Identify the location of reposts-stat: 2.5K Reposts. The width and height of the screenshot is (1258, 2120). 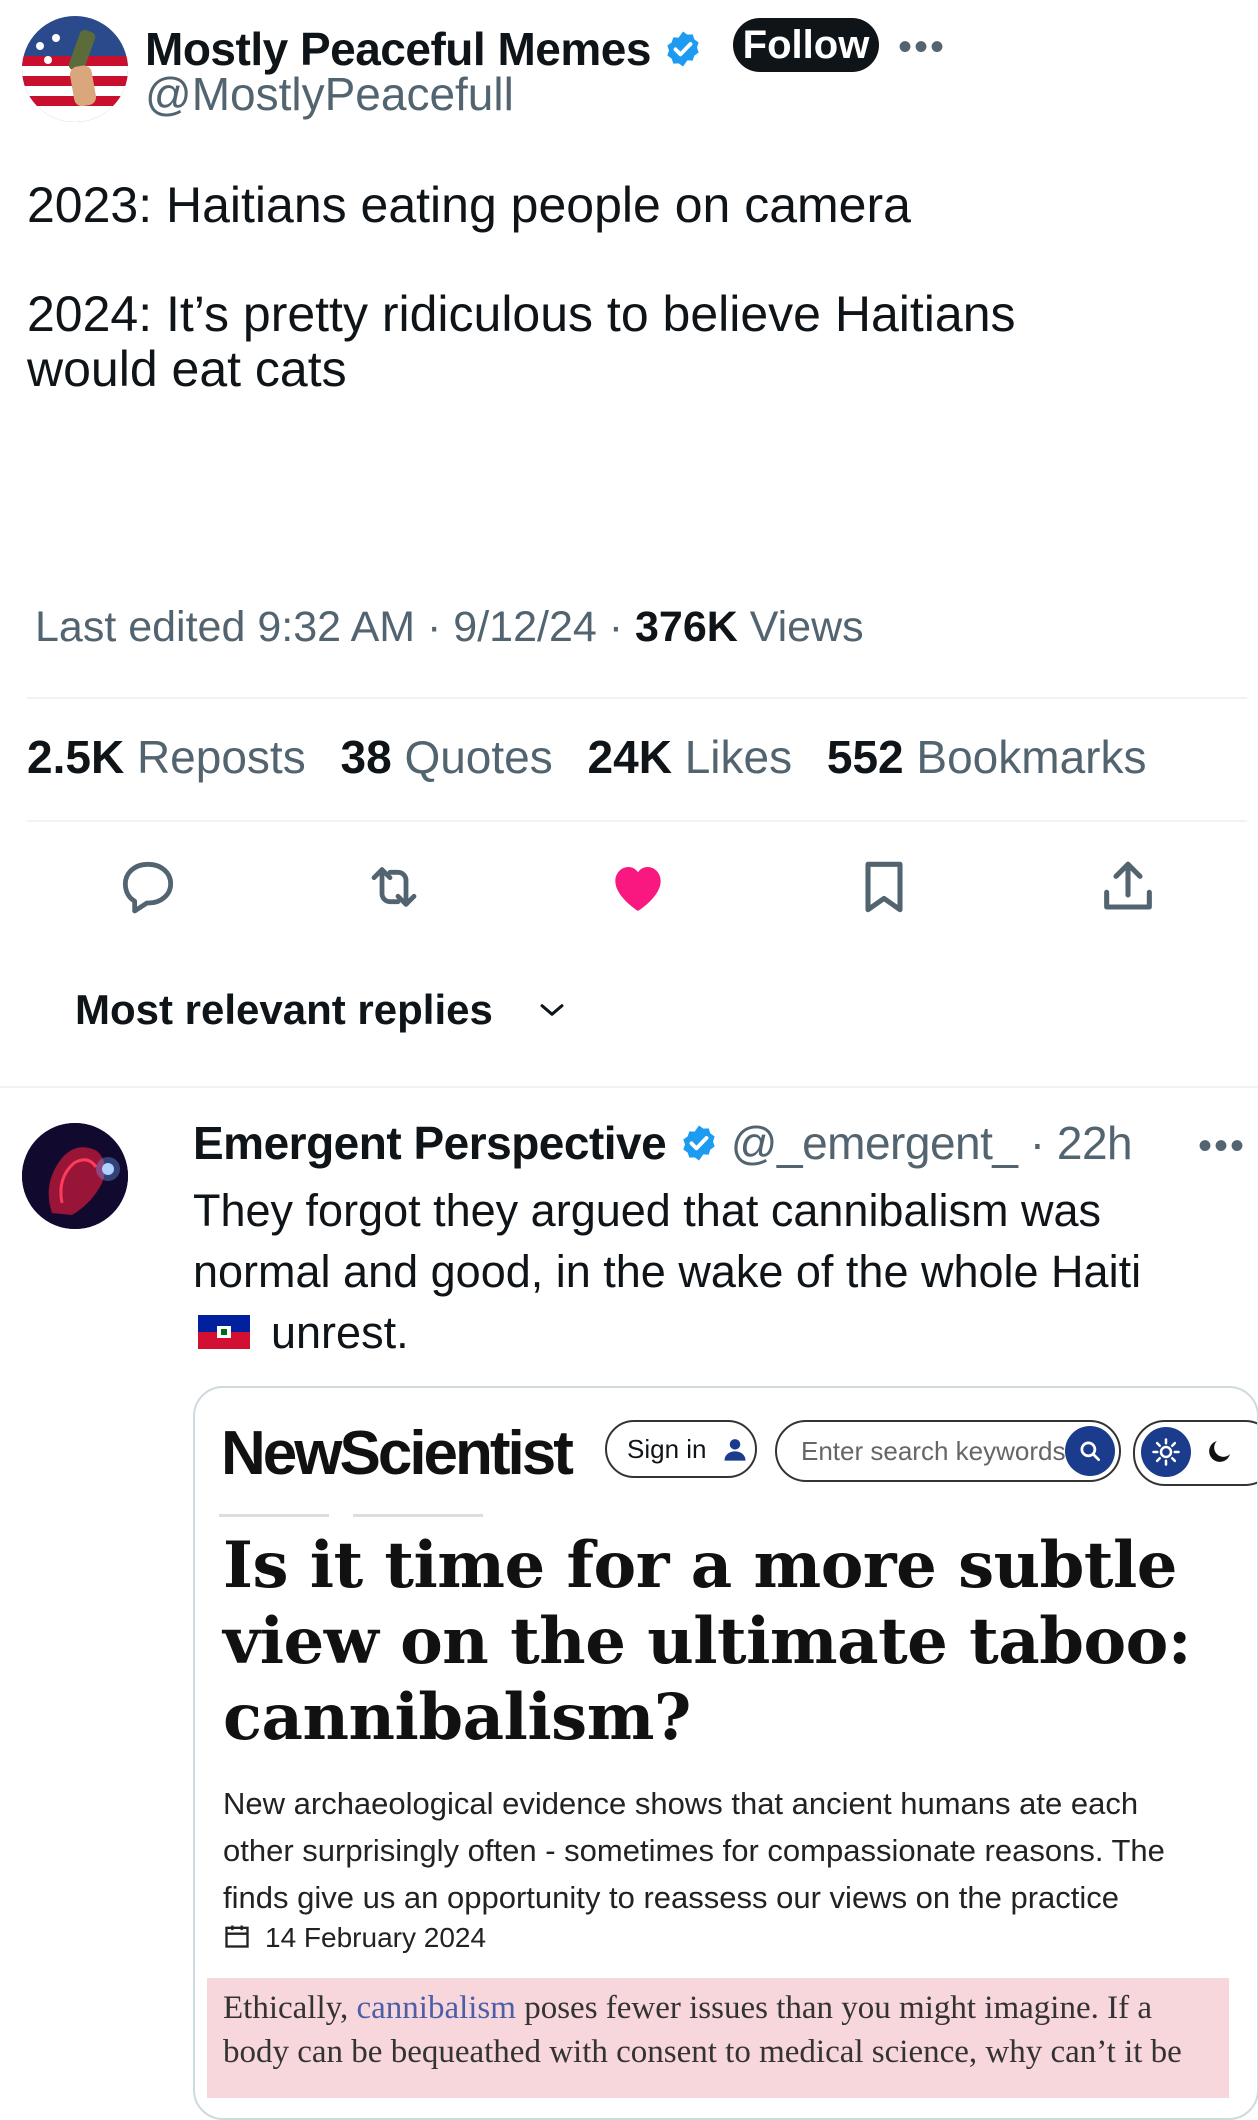
(166, 757).